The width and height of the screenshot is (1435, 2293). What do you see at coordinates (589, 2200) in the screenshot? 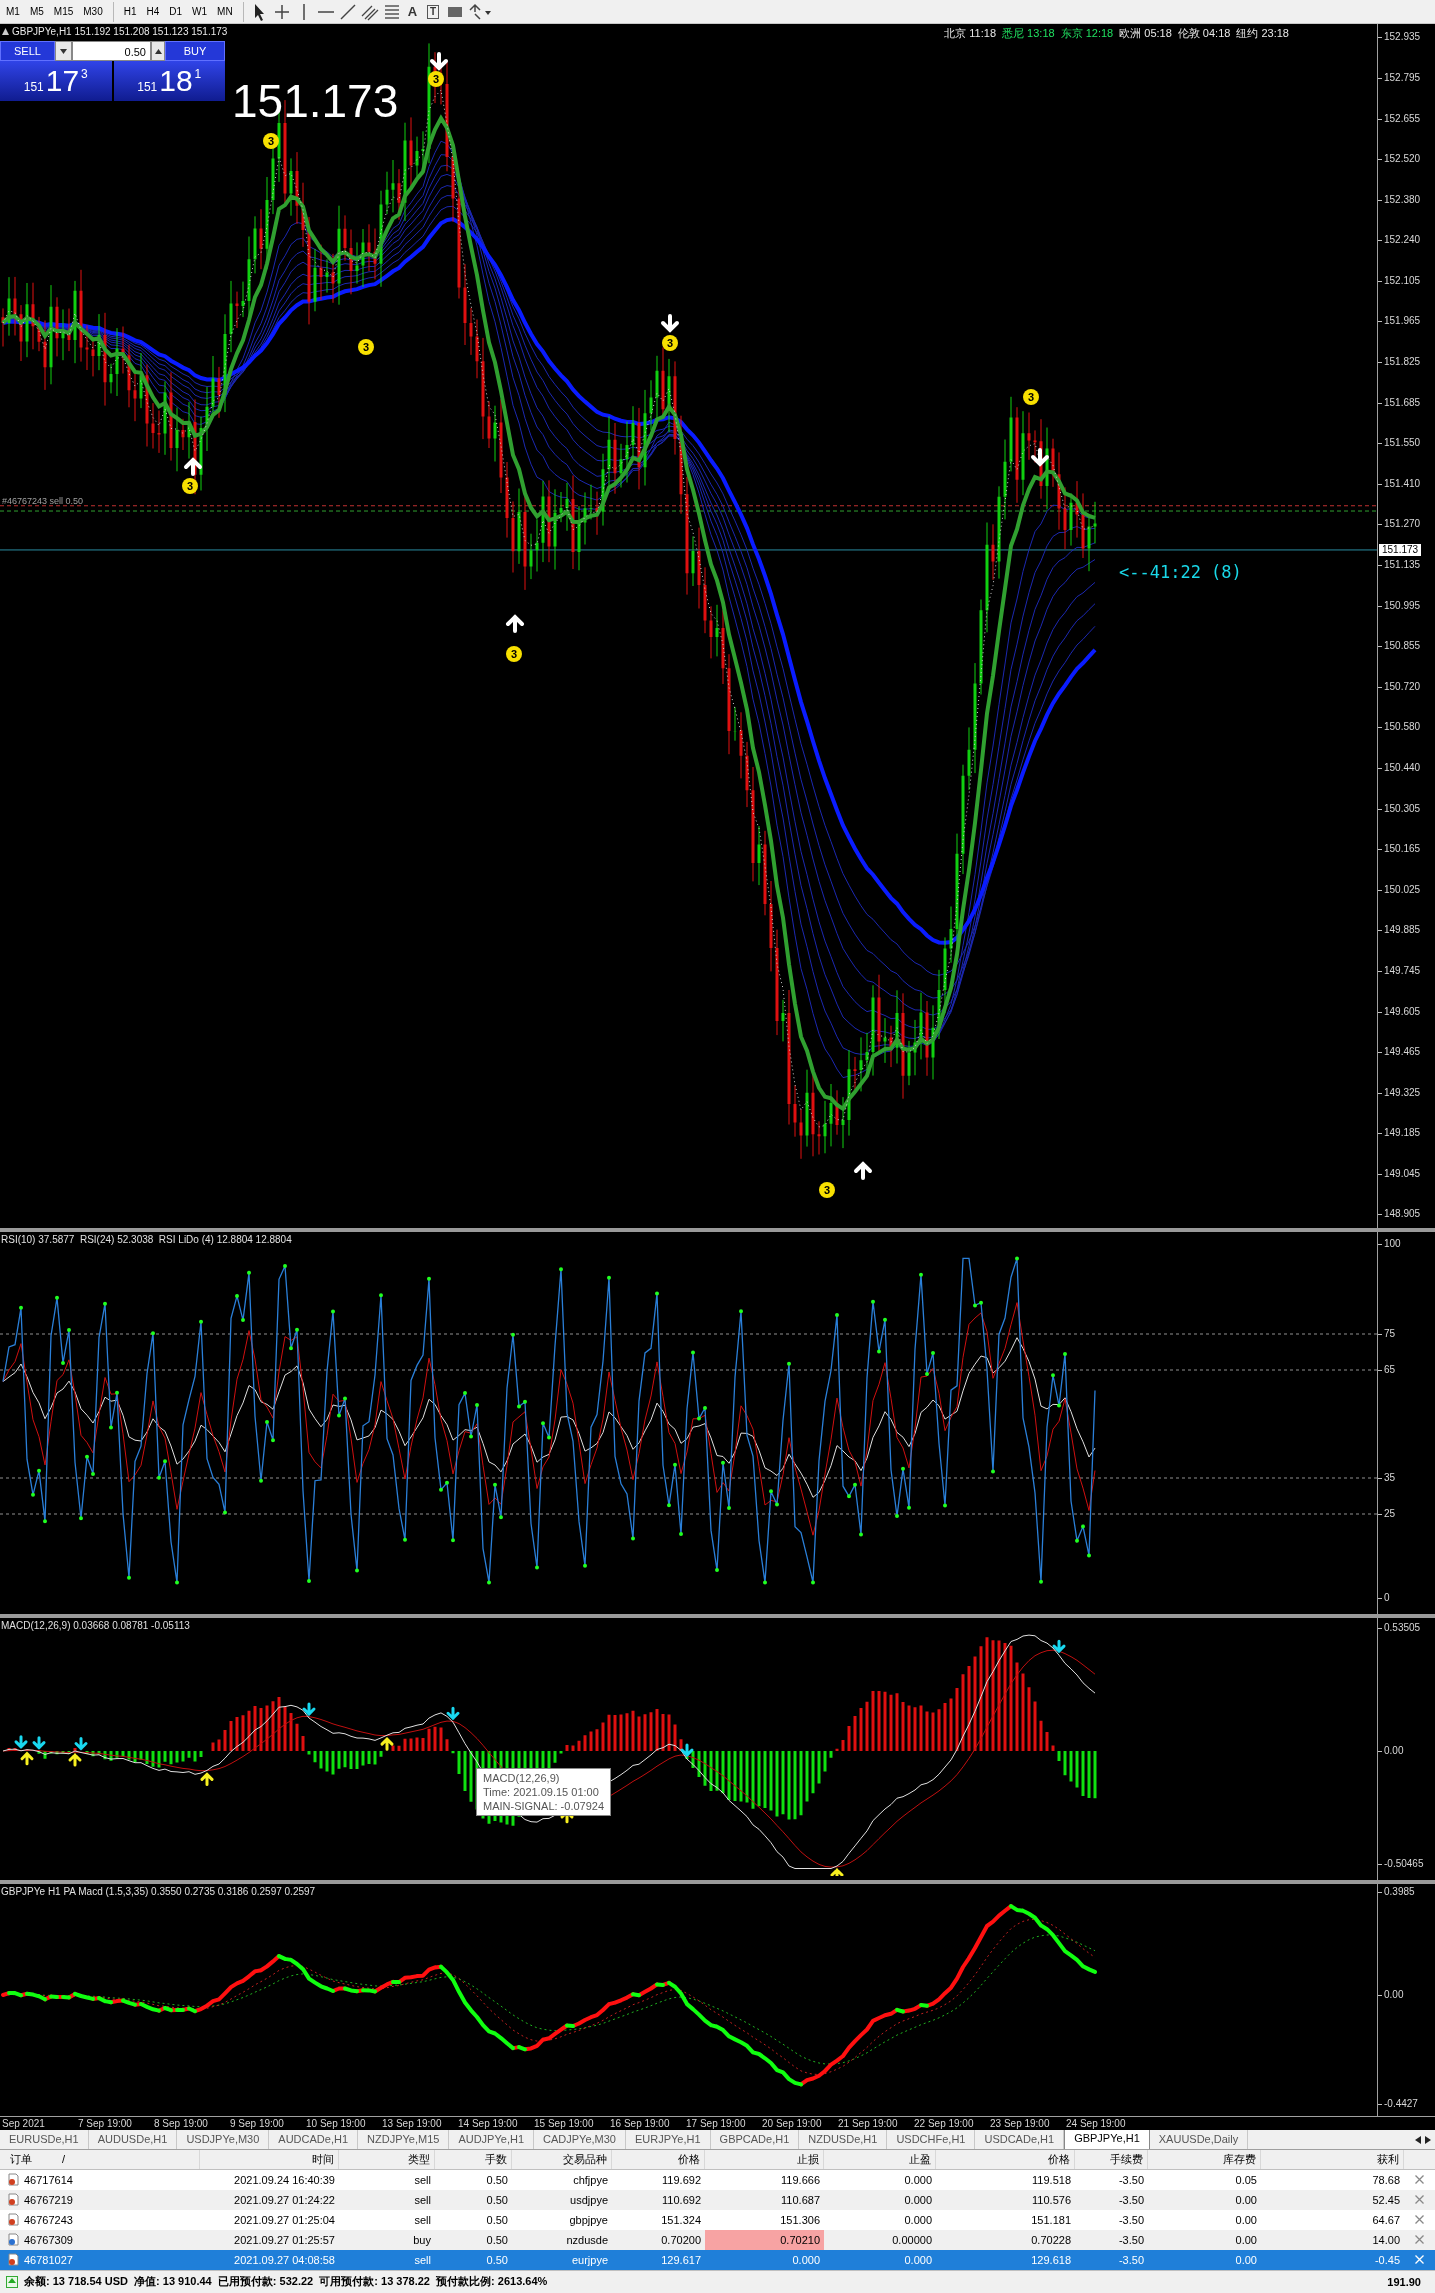
I see `table-cell-text: usdjpye` at bounding box center [589, 2200].